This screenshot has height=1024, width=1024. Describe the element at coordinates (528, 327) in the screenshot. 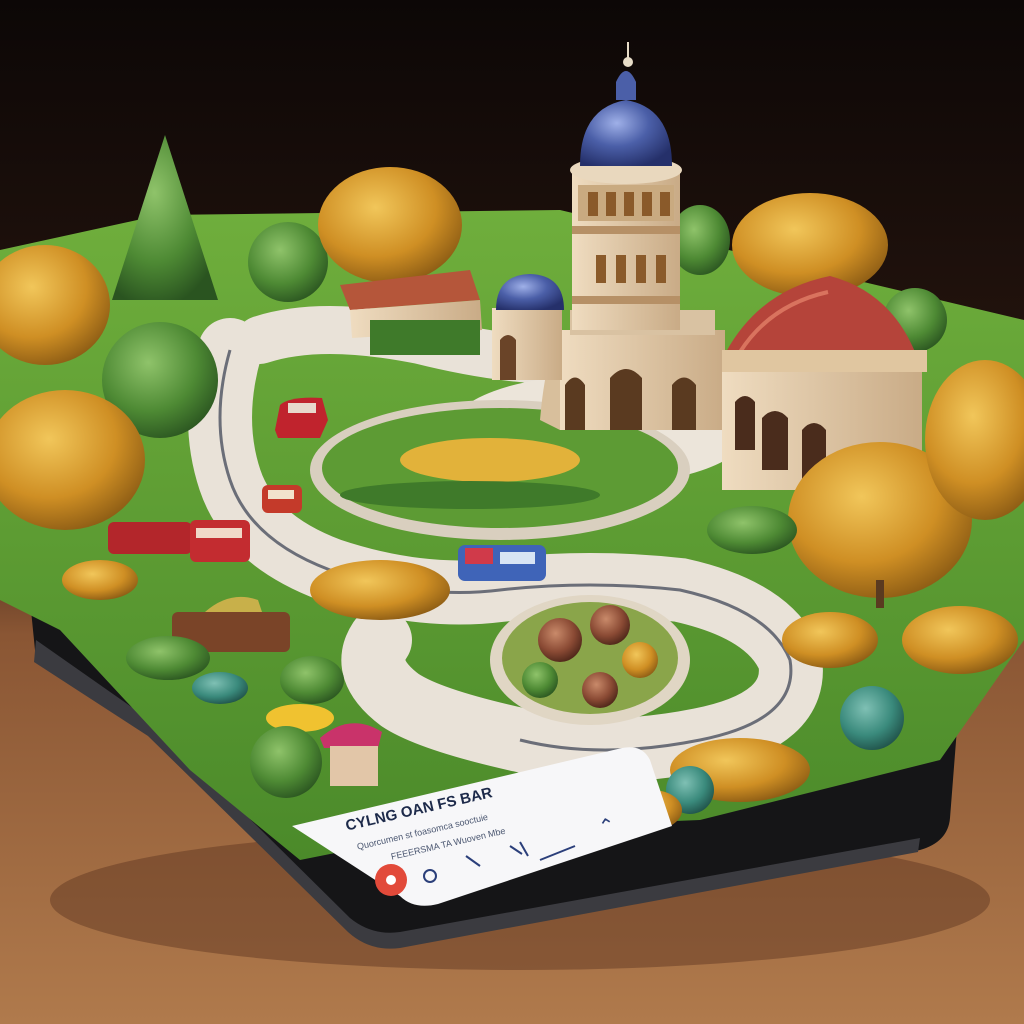

I see `small-dome-building` at that location.